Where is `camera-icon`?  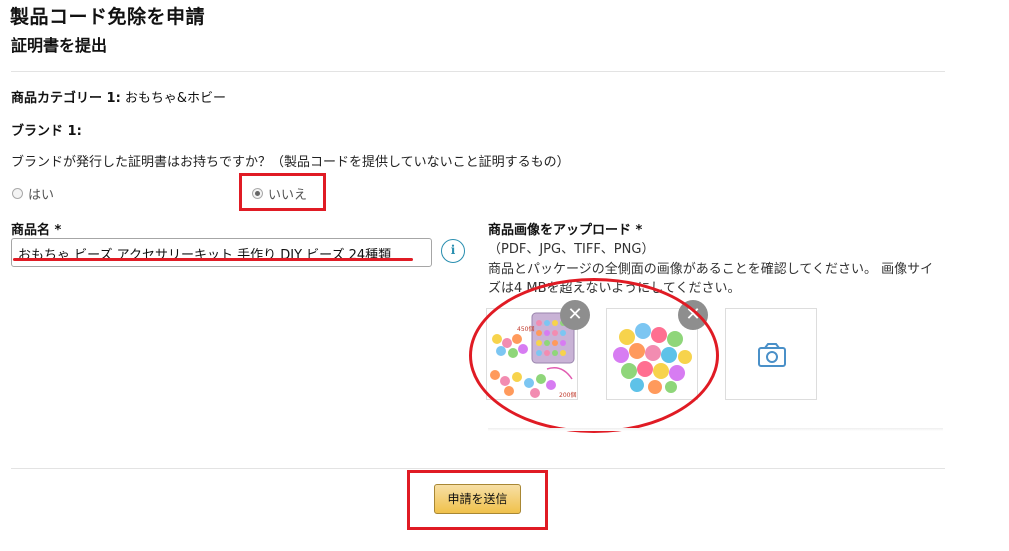 camera-icon is located at coordinates (771, 354).